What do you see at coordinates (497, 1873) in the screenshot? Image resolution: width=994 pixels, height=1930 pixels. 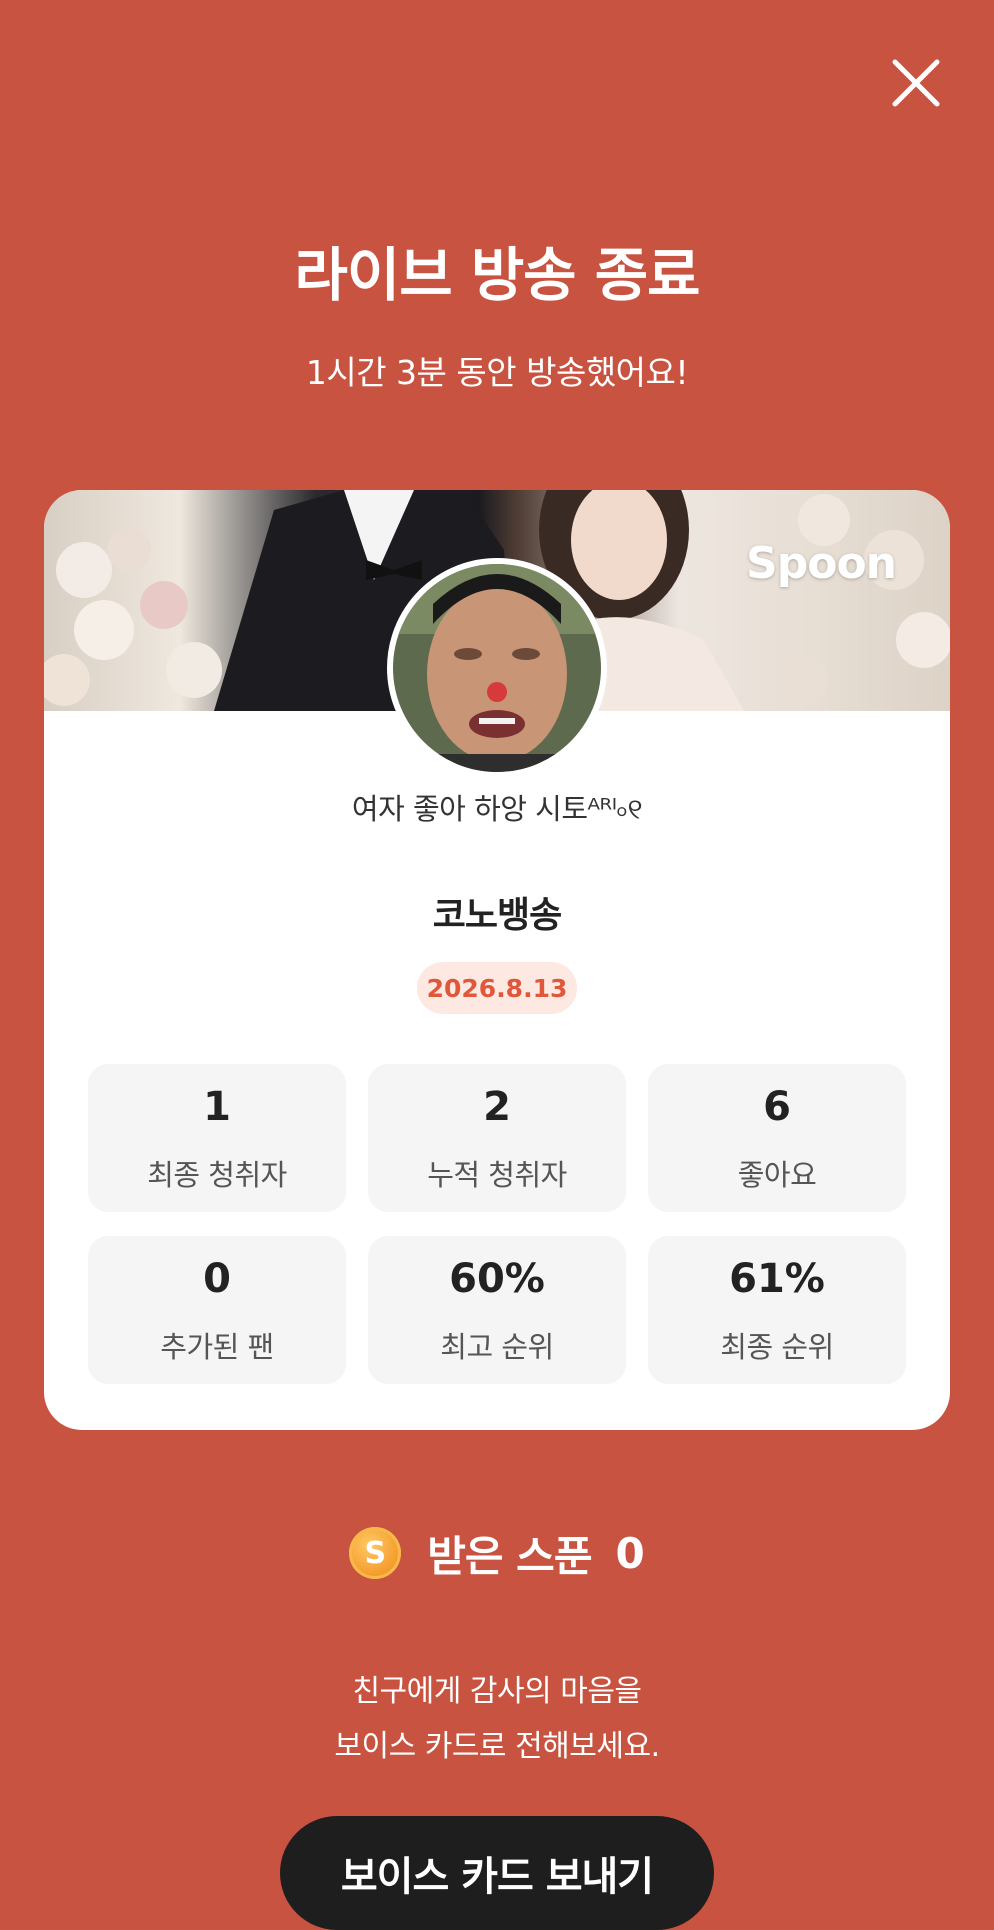 I see `send-voice-card-button: 보이스 카드 보내기` at bounding box center [497, 1873].